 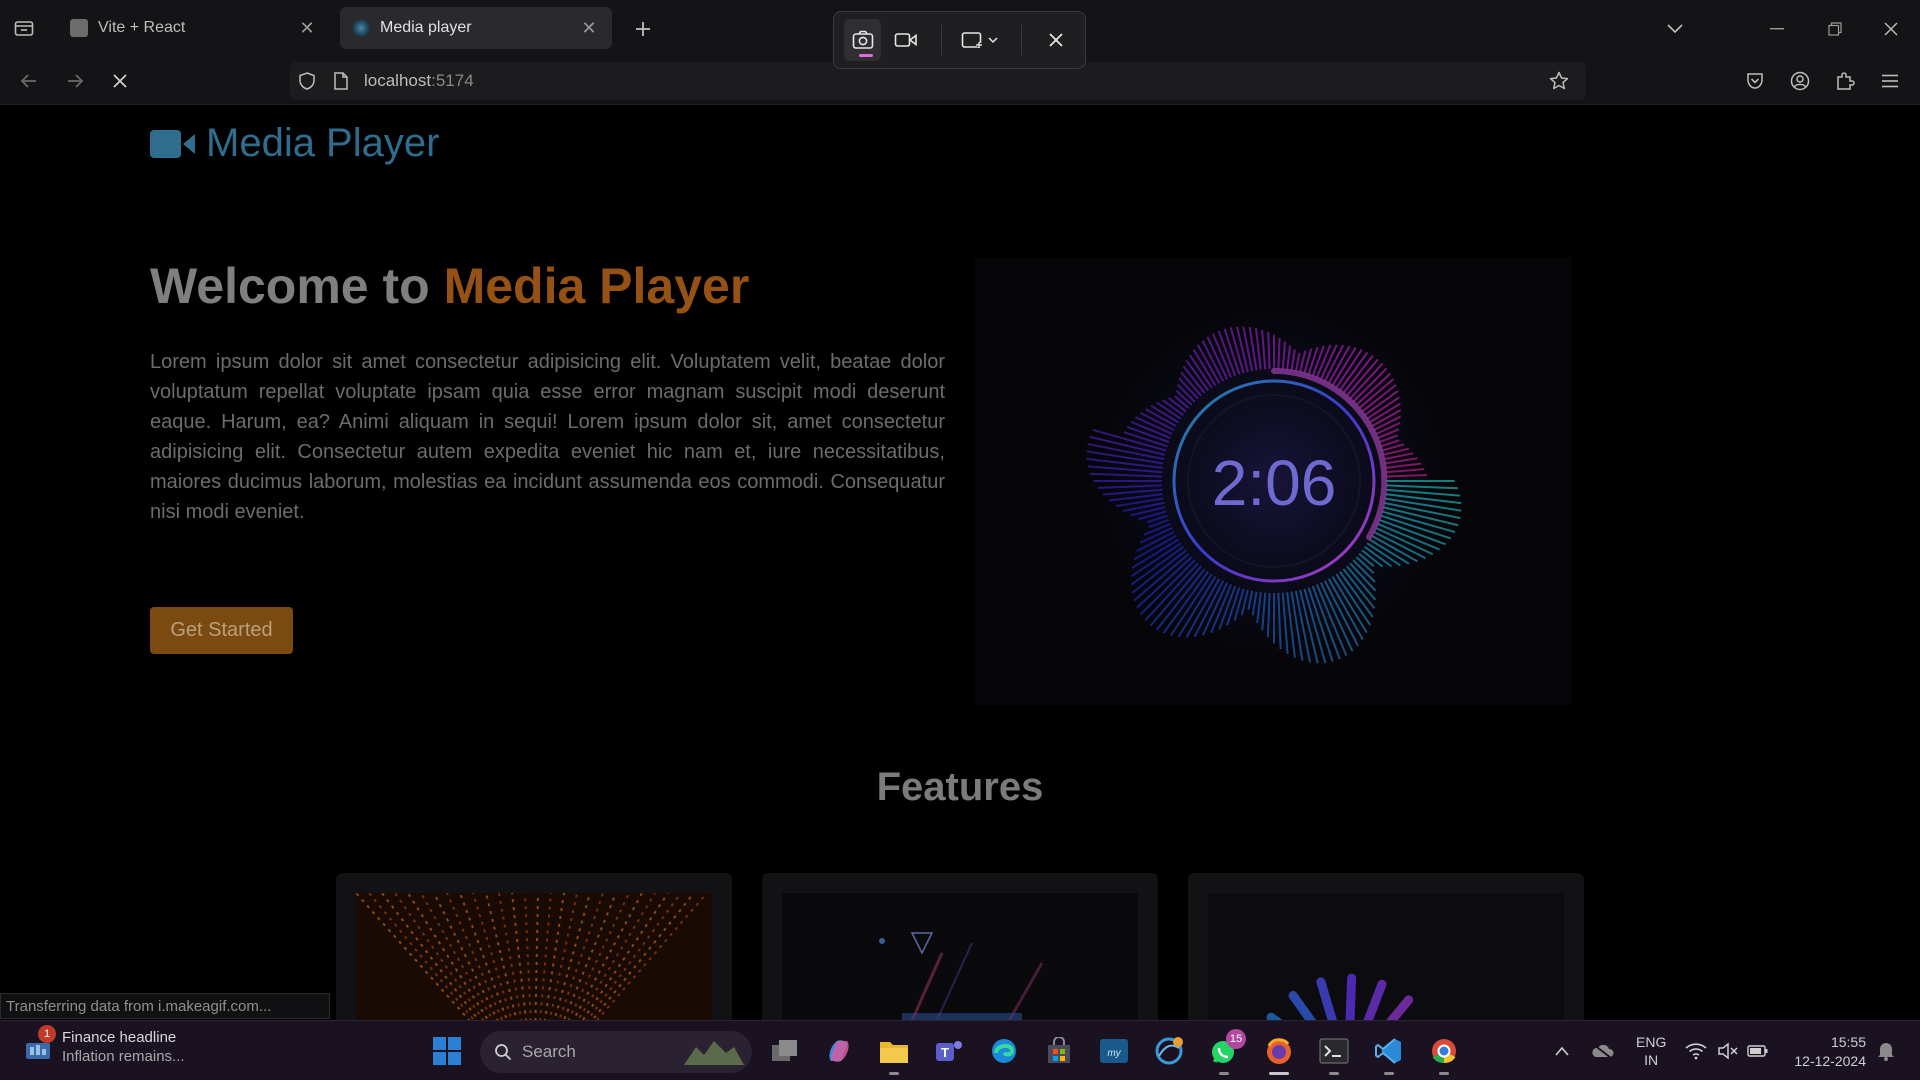 What do you see at coordinates (1651, 1060) in the screenshot?
I see `region-code: IN` at bounding box center [1651, 1060].